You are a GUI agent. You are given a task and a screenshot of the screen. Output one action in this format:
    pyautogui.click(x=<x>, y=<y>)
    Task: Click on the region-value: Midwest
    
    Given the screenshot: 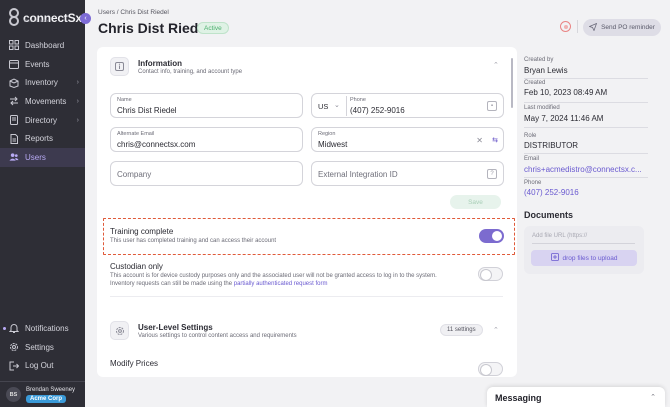 What is the action you would take?
    pyautogui.click(x=333, y=144)
    